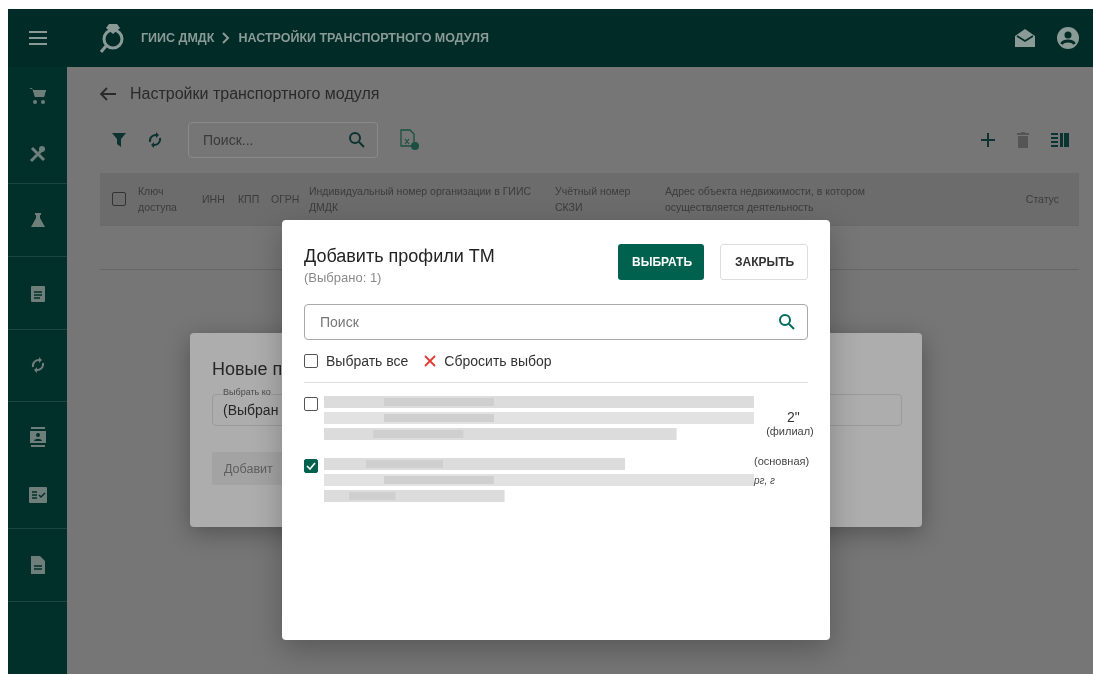 The height and width of the screenshot is (674, 1093). Describe the element at coordinates (988, 140) in the screenshot. I see `add-icon` at that location.